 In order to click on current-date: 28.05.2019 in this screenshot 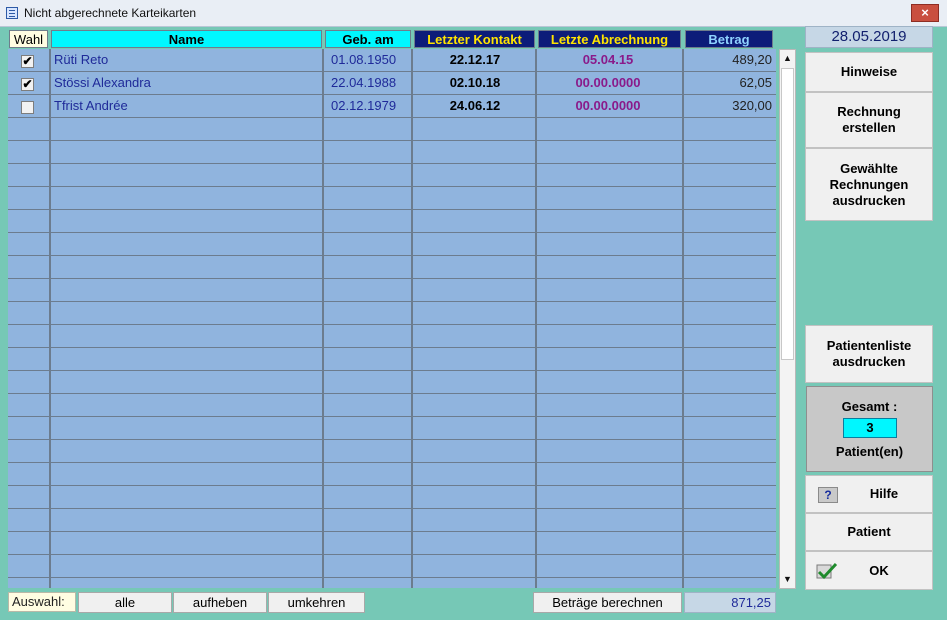, I will do `click(869, 37)`.